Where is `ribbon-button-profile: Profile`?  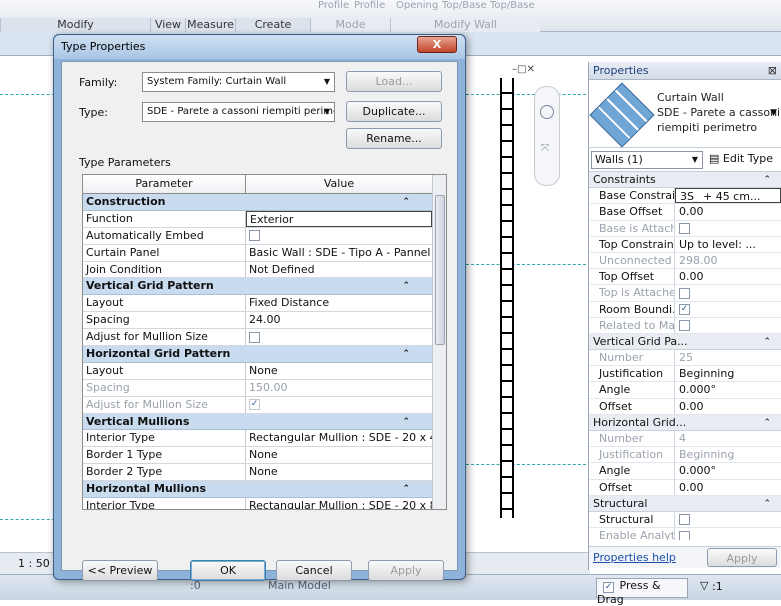
ribbon-button-profile: Profile is located at coordinates (333, 5).